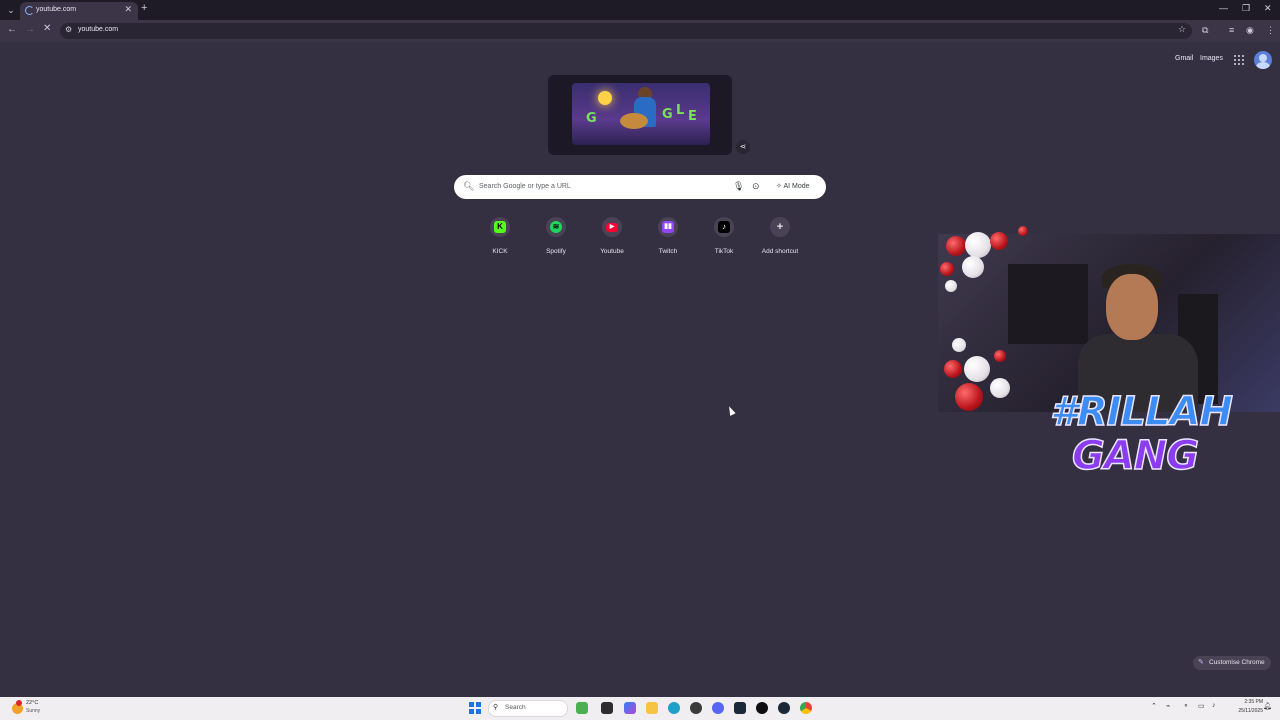  What do you see at coordinates (762, 708) in the screenshot?
I see `taskbar-app-media-icon` at bounding box center [762, 708].